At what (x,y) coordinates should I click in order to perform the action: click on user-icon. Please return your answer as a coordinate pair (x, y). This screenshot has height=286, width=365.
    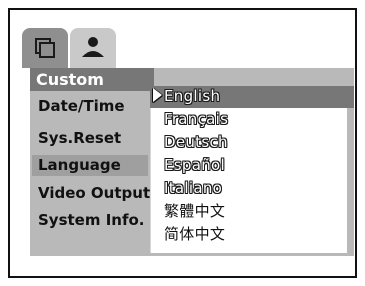
    Looking at the image, I should click on (93, 47).